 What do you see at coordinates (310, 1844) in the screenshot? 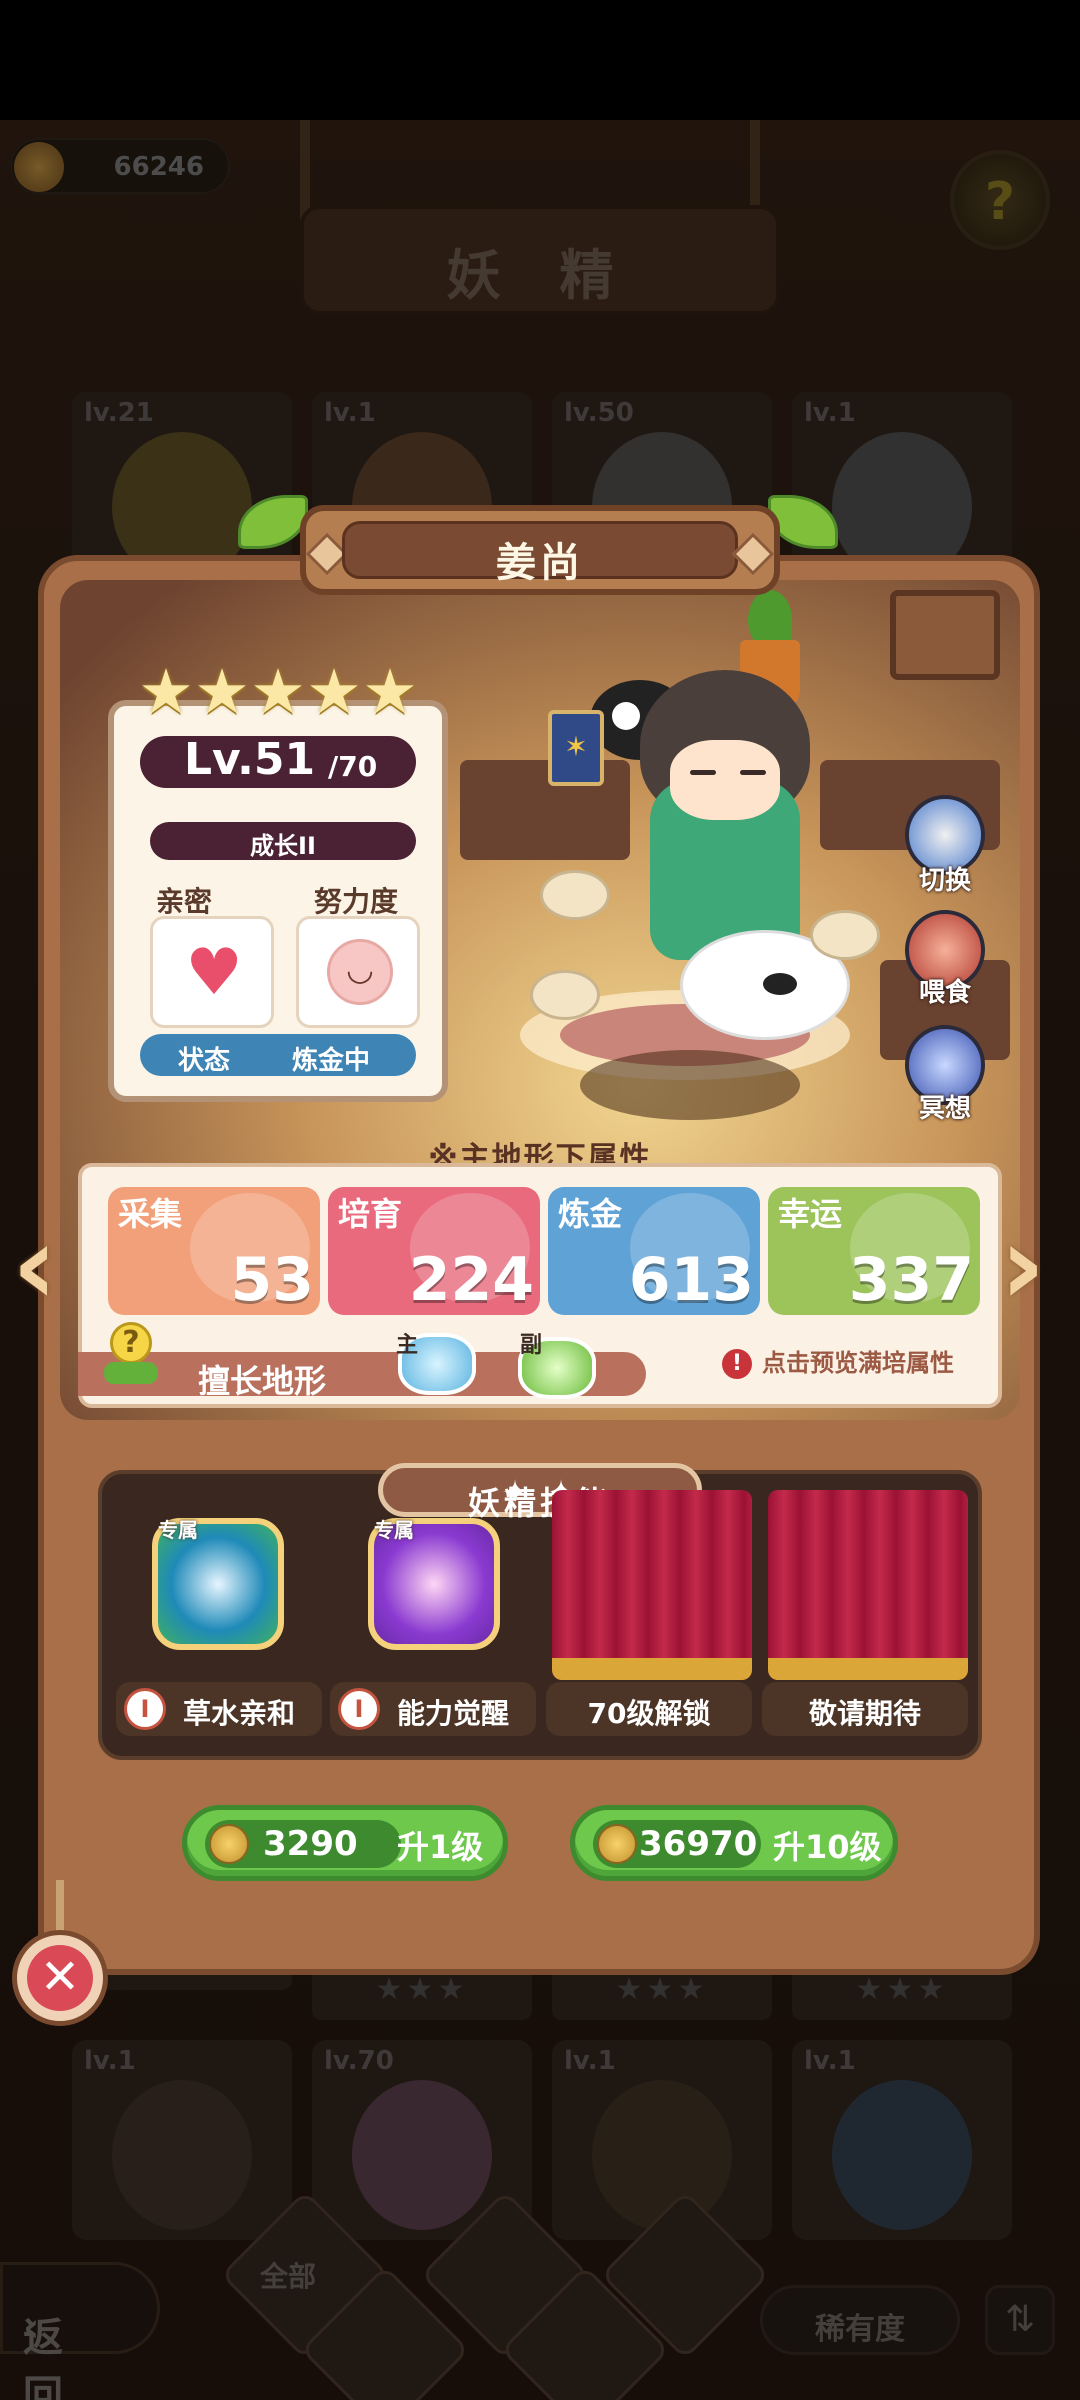
I see `upgrade-1-cost: 3290` at bounding box center [310, 1844].